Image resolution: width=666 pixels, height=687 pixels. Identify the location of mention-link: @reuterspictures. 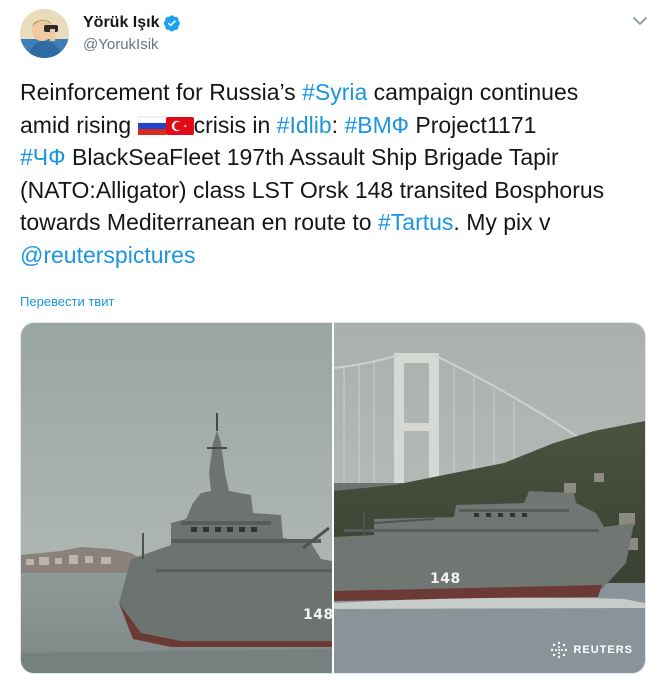
(107, 255).